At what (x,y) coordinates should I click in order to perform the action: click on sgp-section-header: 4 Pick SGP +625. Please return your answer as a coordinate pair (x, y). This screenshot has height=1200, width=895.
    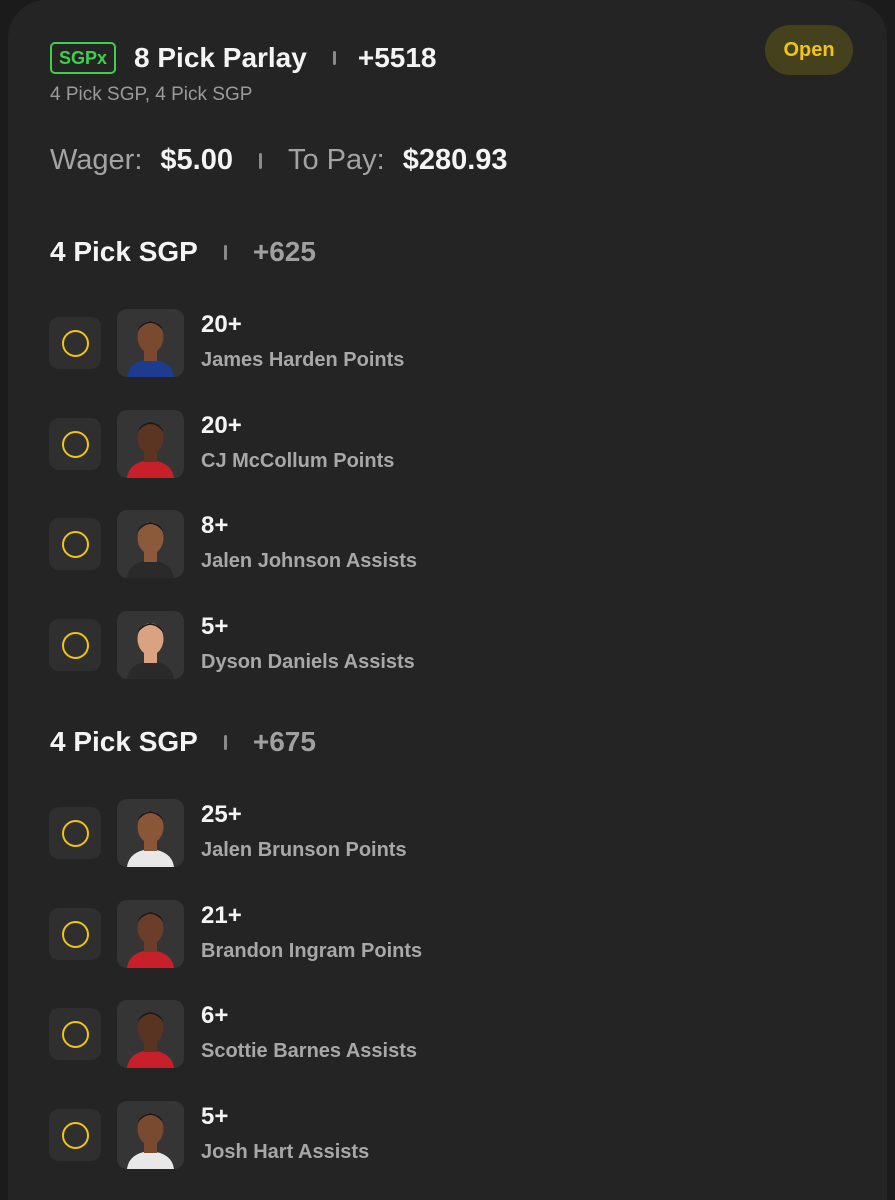
    Looking at the image, I should click on (183, 252).